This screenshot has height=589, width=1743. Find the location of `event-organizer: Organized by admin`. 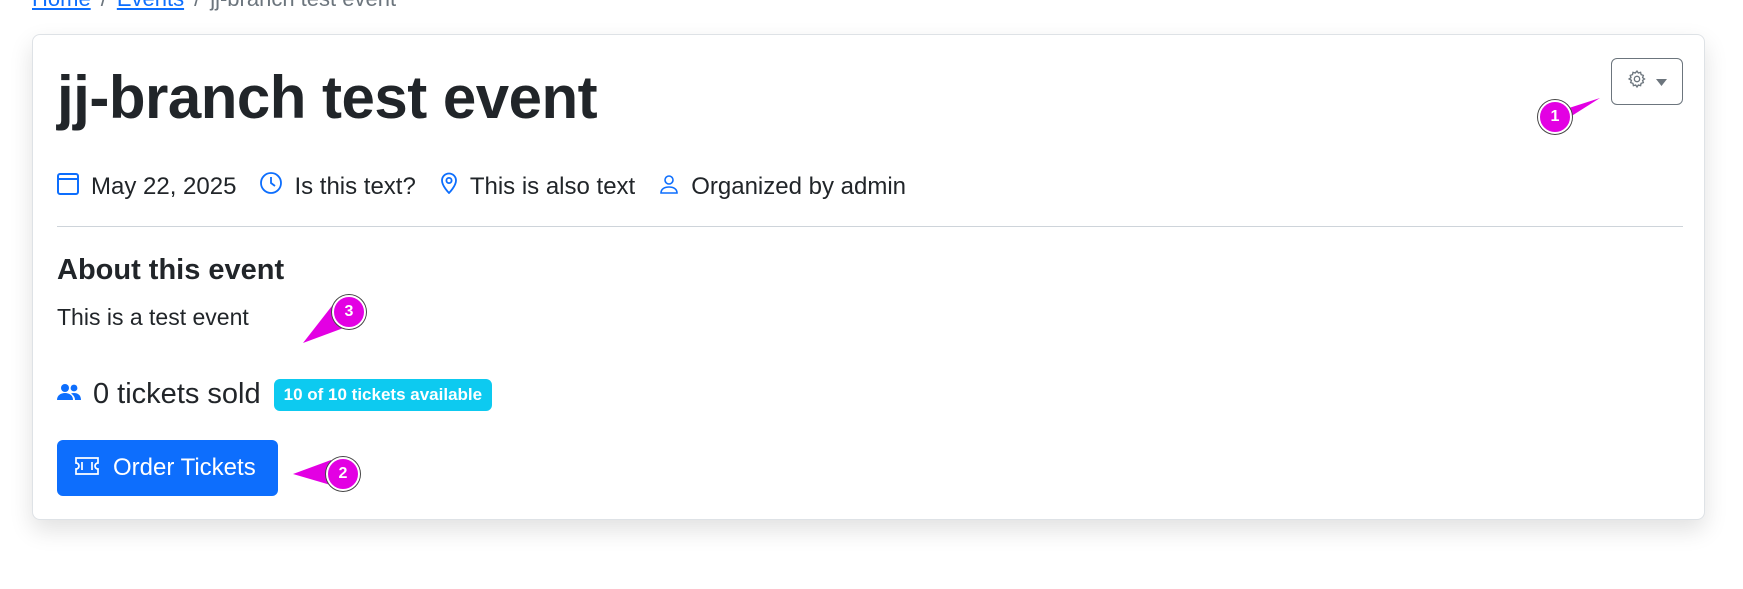

event-organizer: Organized by admin is located at coordinates (782, 187).